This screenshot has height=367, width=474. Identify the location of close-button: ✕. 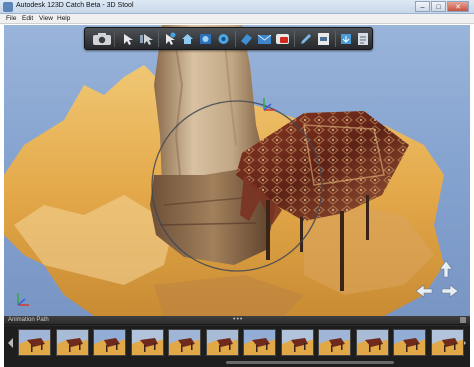
(458, 6).